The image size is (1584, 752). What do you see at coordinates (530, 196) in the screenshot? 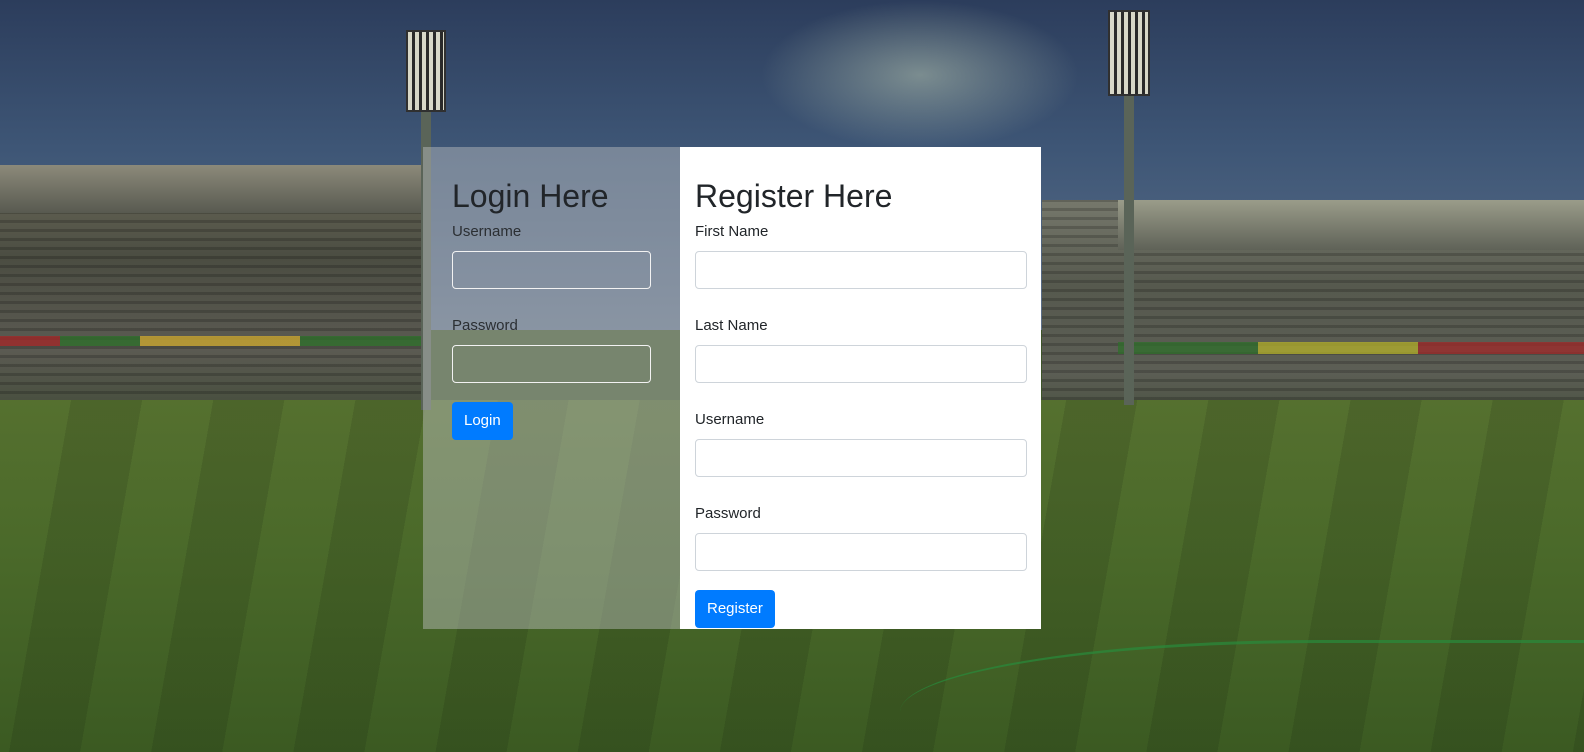
I see `login-title: Login Here` at bounding box center [530, 196].